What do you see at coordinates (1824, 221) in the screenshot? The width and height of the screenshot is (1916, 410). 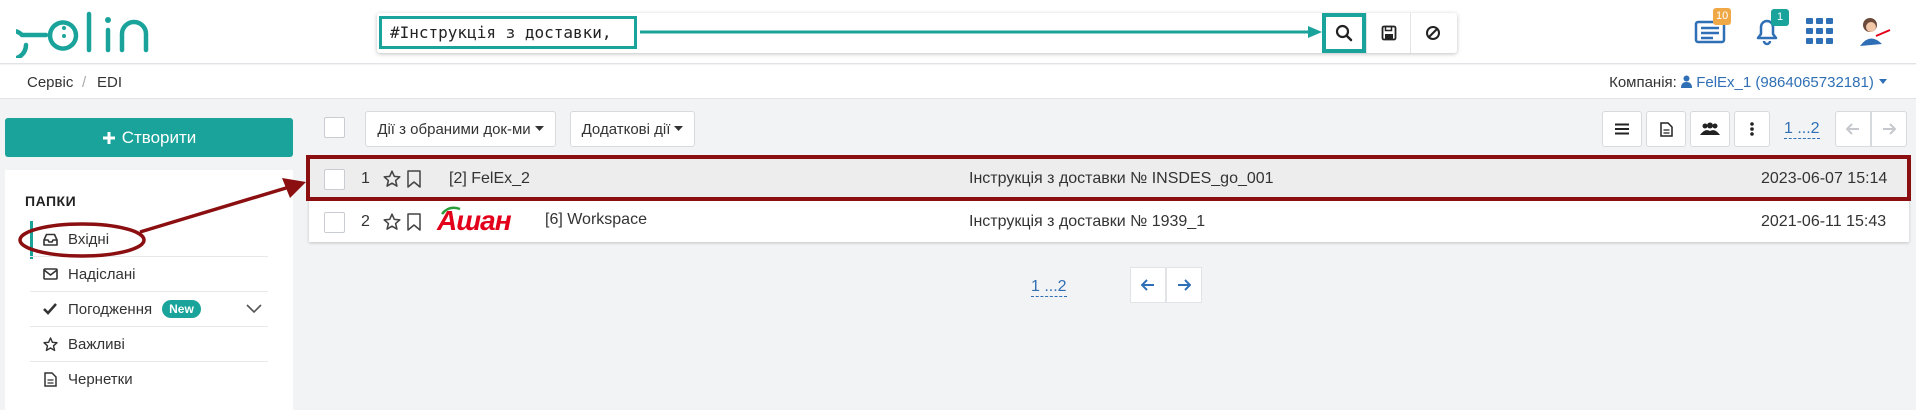 I see `document-date: 2021-06-11 15:43` at bounding box center [1824, 221].